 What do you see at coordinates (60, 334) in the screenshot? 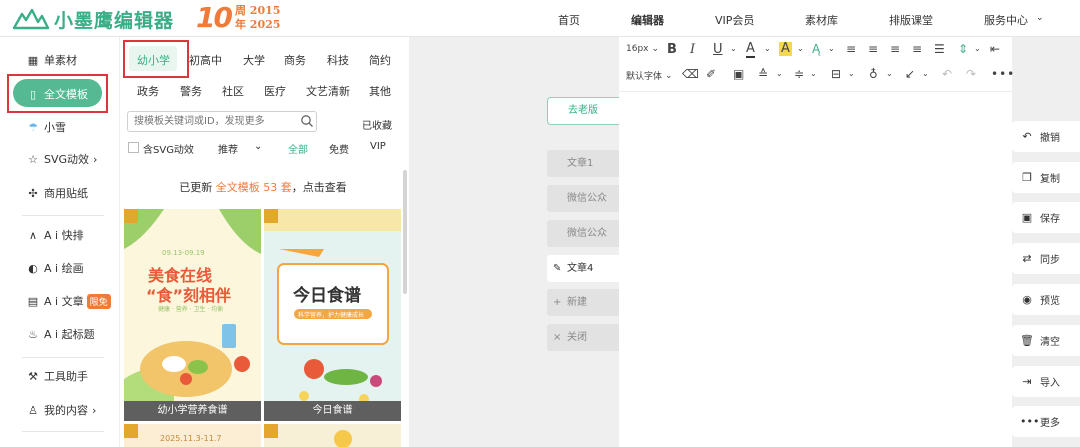
I see `sidebar-item-ai-title: ♨ A i 起标题` at bounding box center [60, 334].